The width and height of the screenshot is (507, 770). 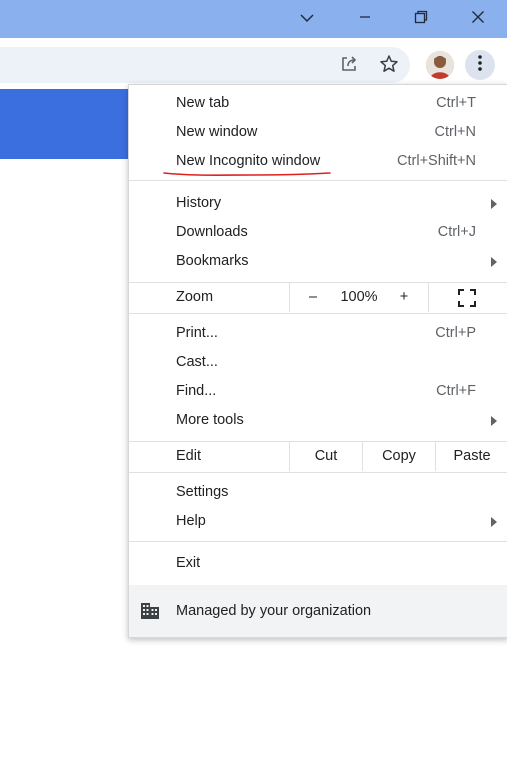 What do you see at coordinates (455, 333) in the screenshot?
I see `menu-item-shortcut: Ctrl+P` at bounding box center [455, 333].